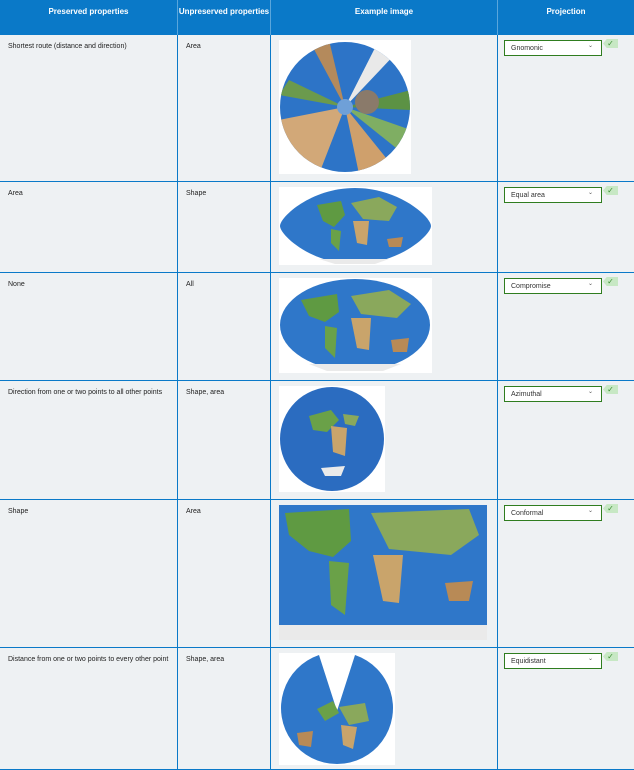  Describe the element at coordinates (527, 513) in the screenshot. I see `projection-select-value: Conformal` at that location.